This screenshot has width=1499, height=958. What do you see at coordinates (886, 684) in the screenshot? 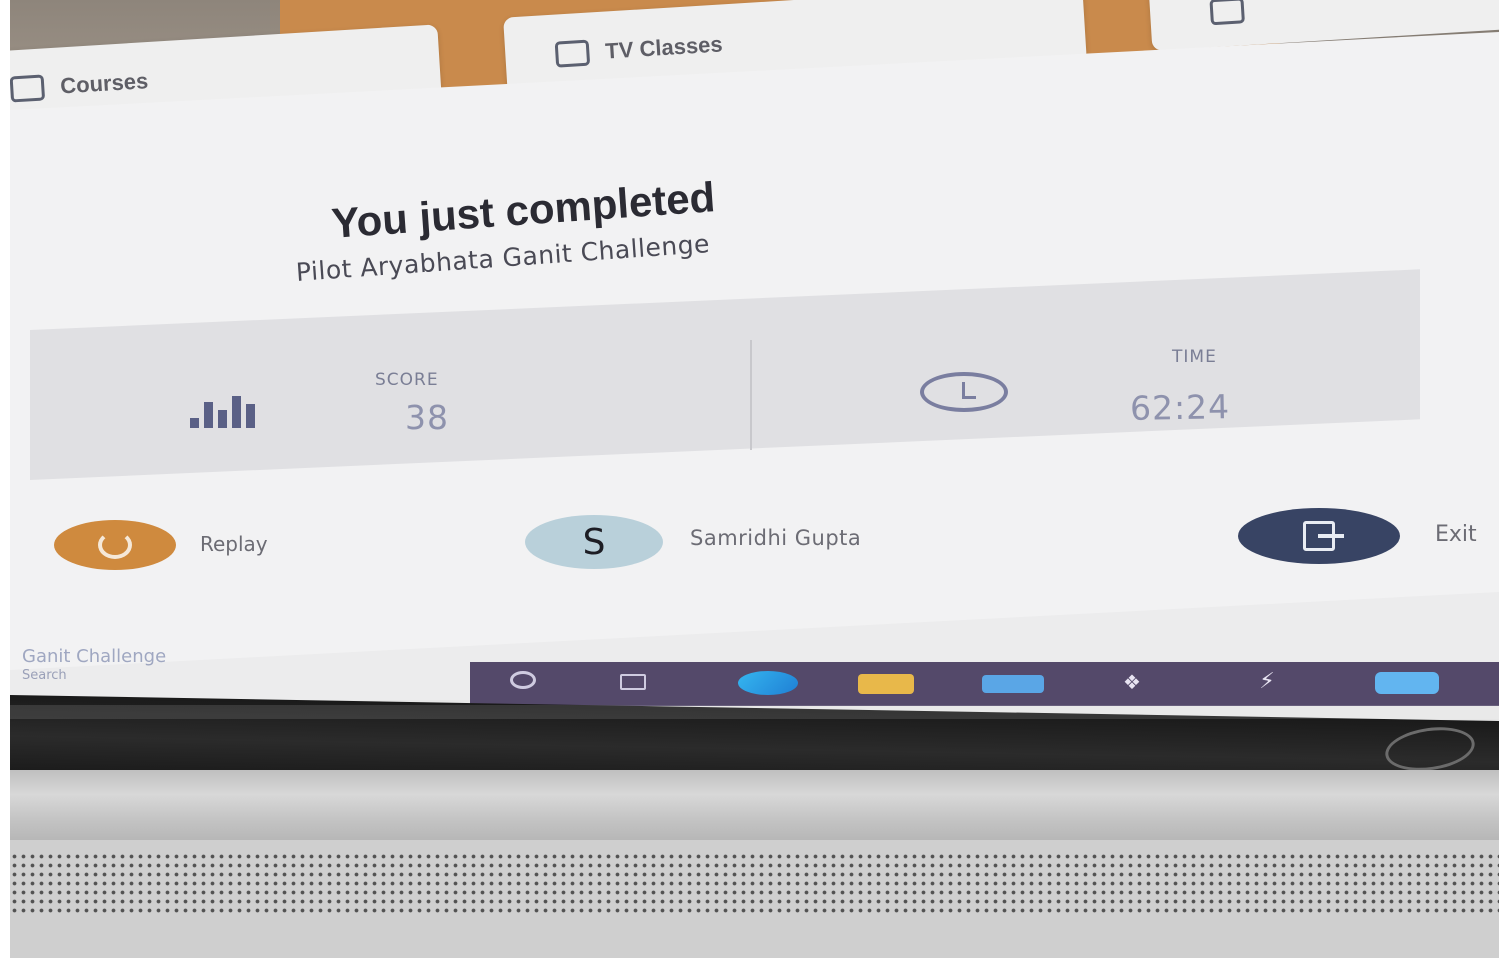
I see `file-explorer-icon` at bounding box center [886, 684].